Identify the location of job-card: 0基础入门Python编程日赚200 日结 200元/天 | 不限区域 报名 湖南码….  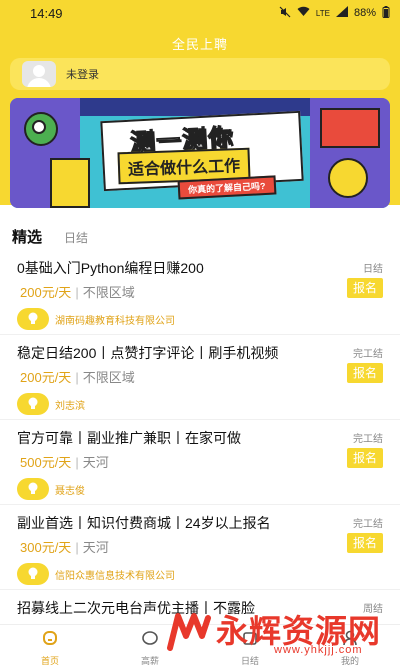
(200, 292).